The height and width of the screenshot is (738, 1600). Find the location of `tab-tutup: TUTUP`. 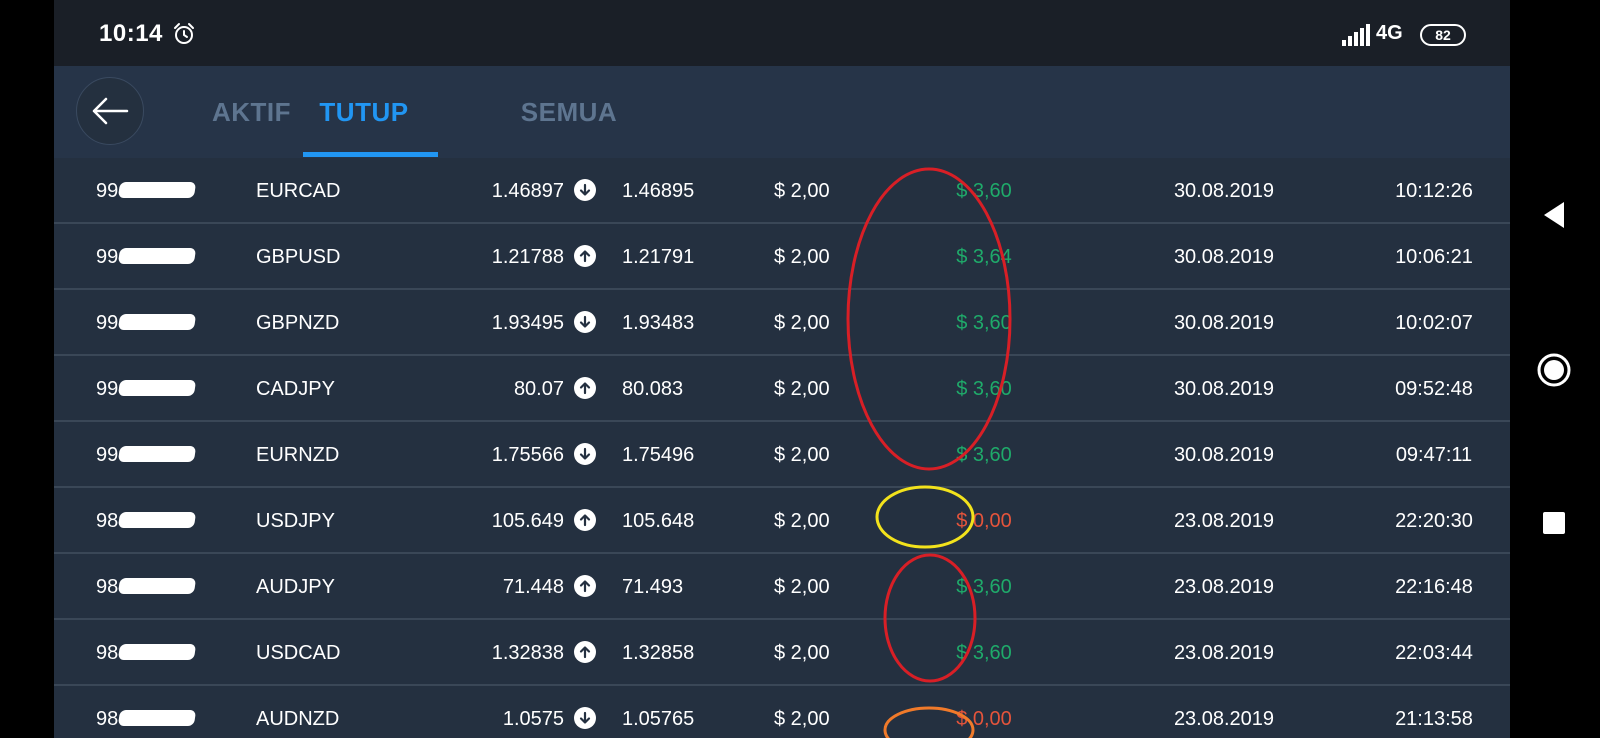

tab-tutup: TUTUP is located at coordinates (364, 112).